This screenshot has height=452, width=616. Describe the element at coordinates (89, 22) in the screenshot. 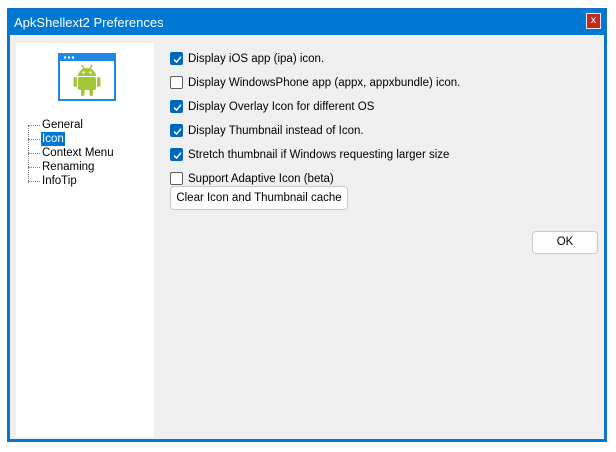

I see `window-title: ApkShellext2 Preferences` at that location.